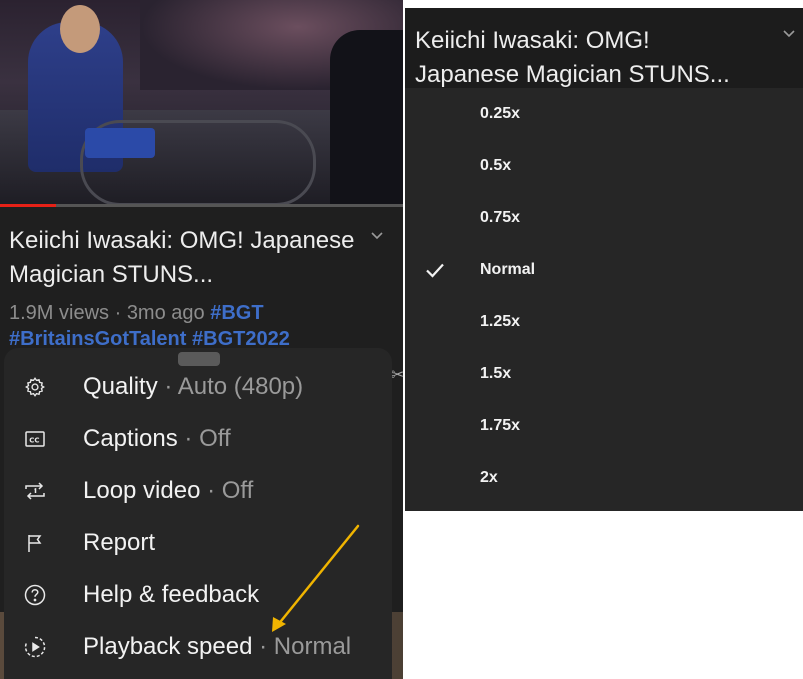 The width and height of the screenshot is (803, 679). I want to click on progress-bar-track, so click(201, 205).